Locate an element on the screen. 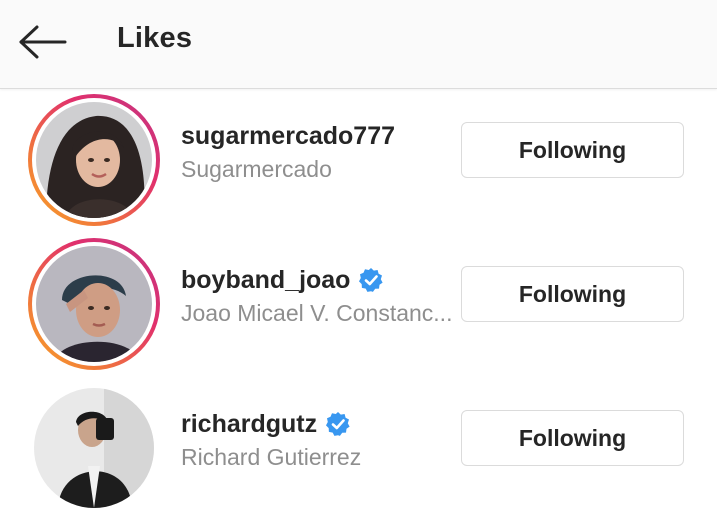  username: richardgutz is located at coordinates (249, 424).